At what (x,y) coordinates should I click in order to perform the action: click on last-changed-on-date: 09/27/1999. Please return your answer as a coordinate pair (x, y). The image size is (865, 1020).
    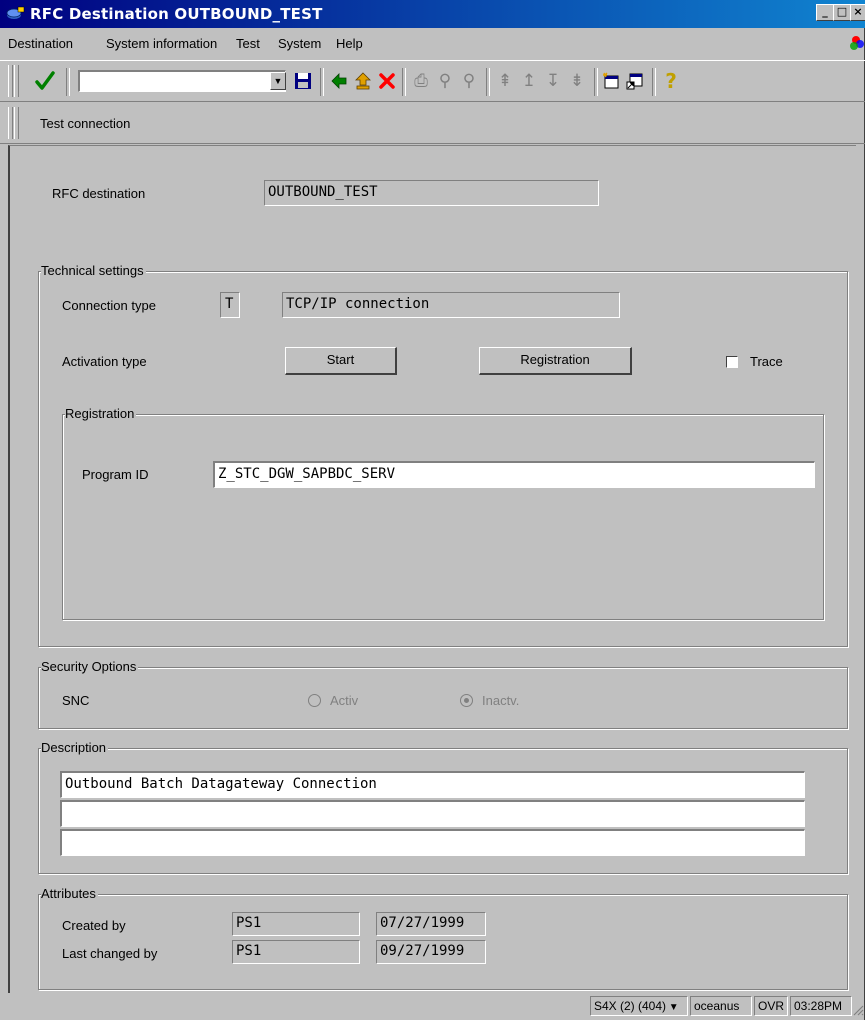
    Looking at the image, I should click on (431, 952).